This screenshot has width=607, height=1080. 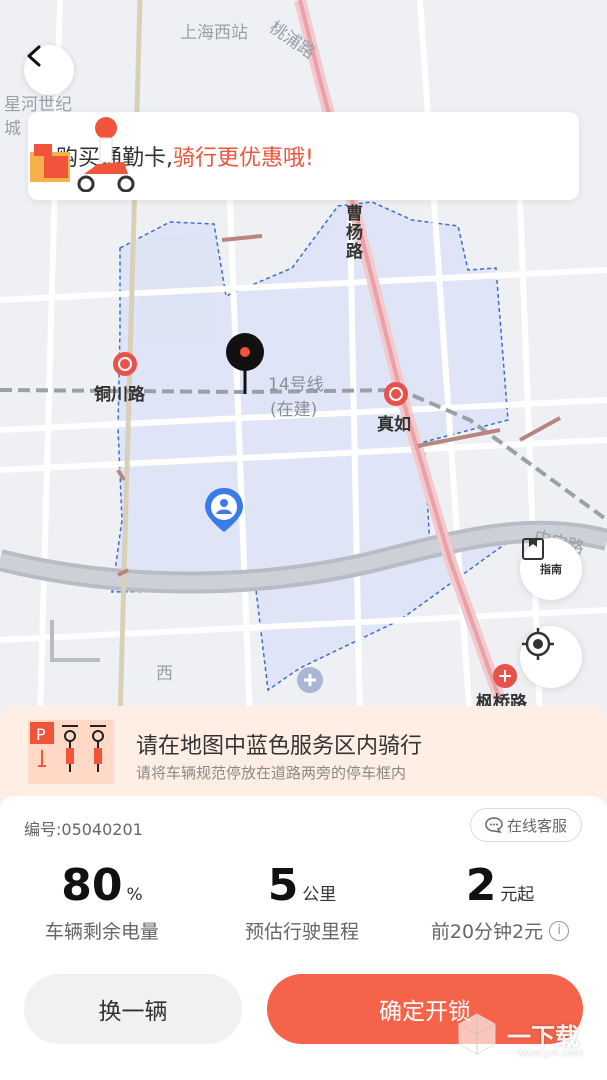 I want to click on customer-service-button: 在线客服, so click(x=526, y=825).